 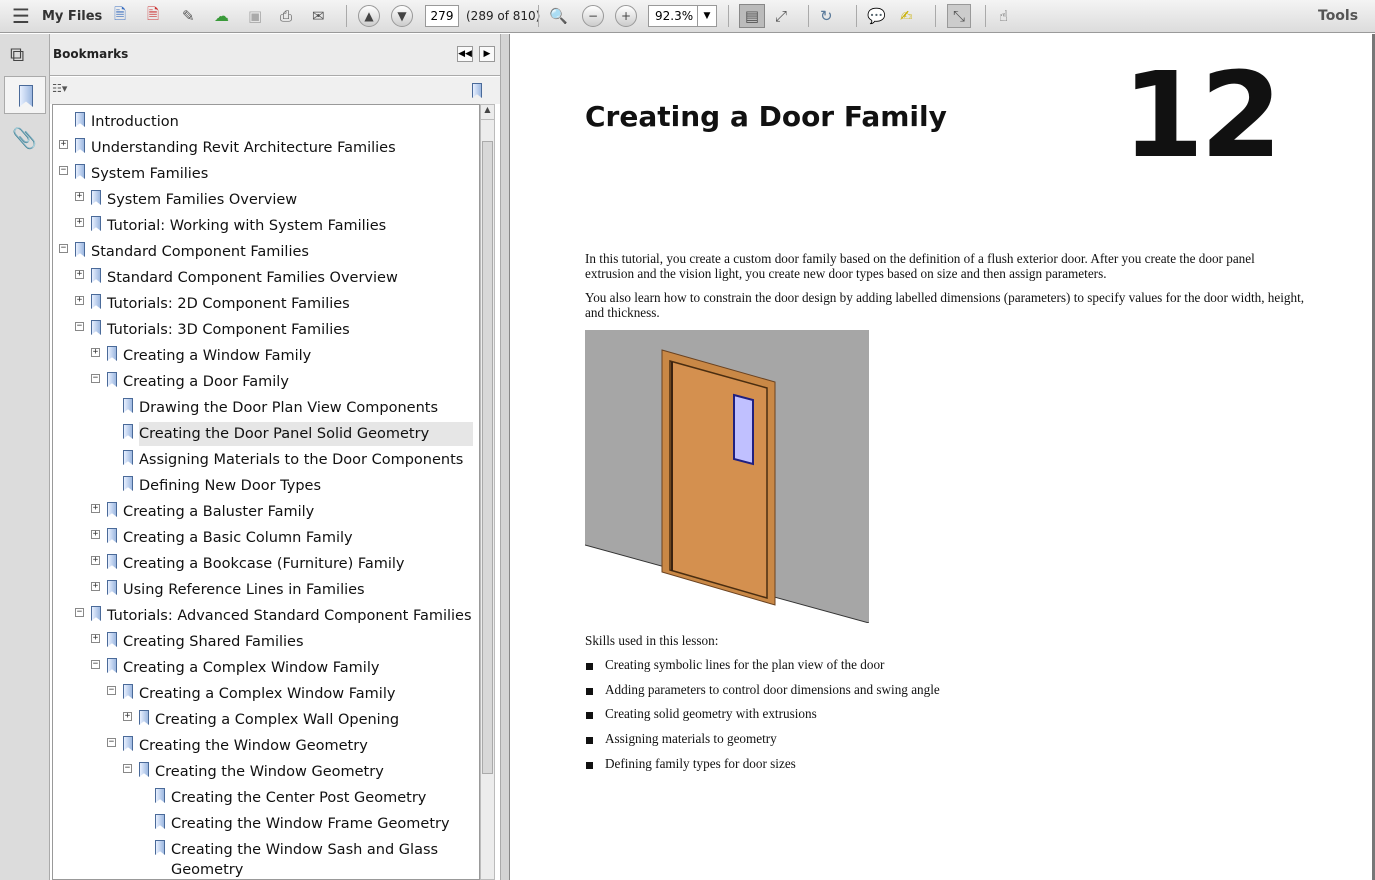 I want to click on chapter-number: 12, so click(x=1202, y=115).